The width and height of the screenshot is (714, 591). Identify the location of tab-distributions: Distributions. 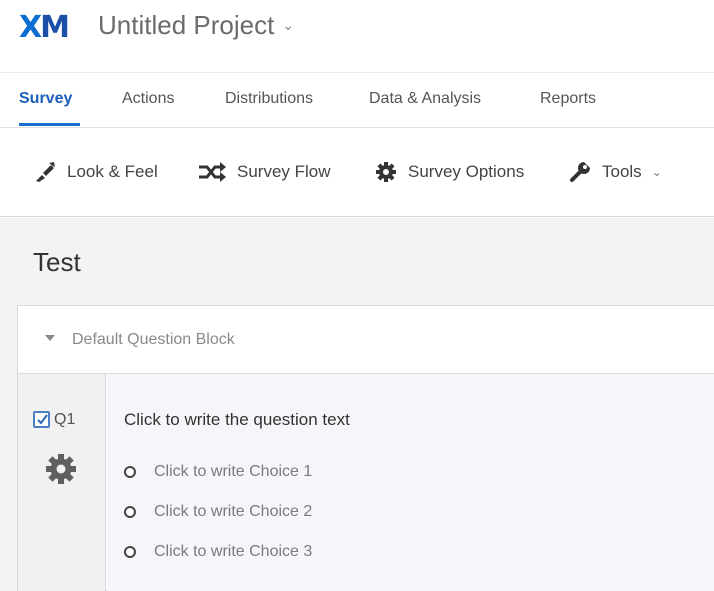
(269, 99).